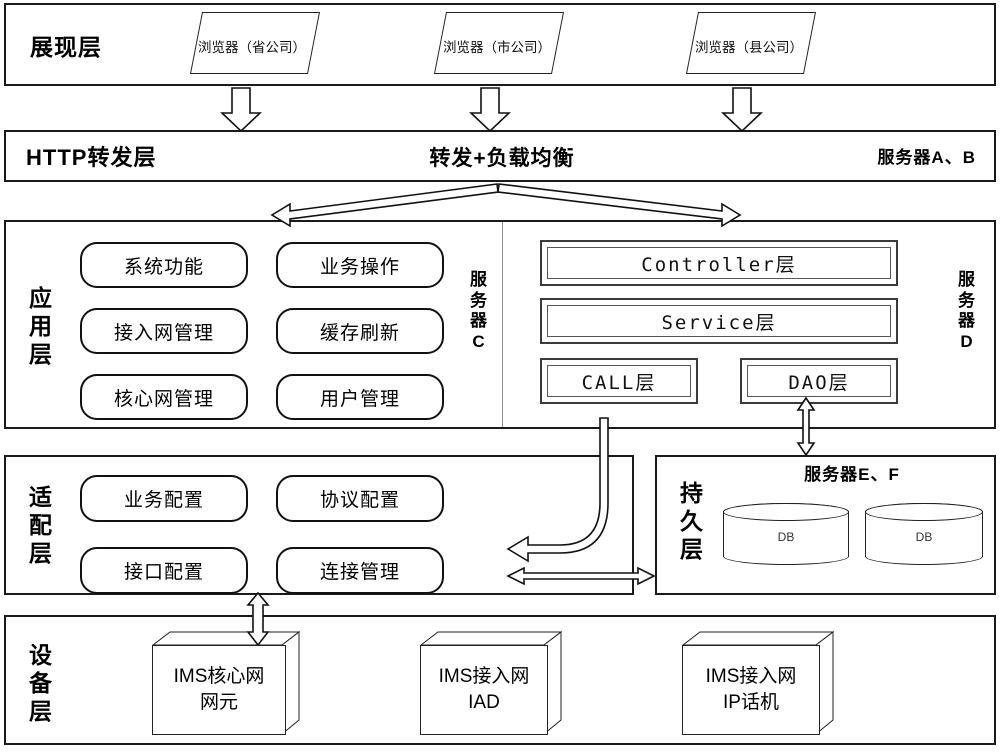 The width and height of the screenshot is (1000, 752). I want to click on stack-service-layer: Service层, so click(719, 321).